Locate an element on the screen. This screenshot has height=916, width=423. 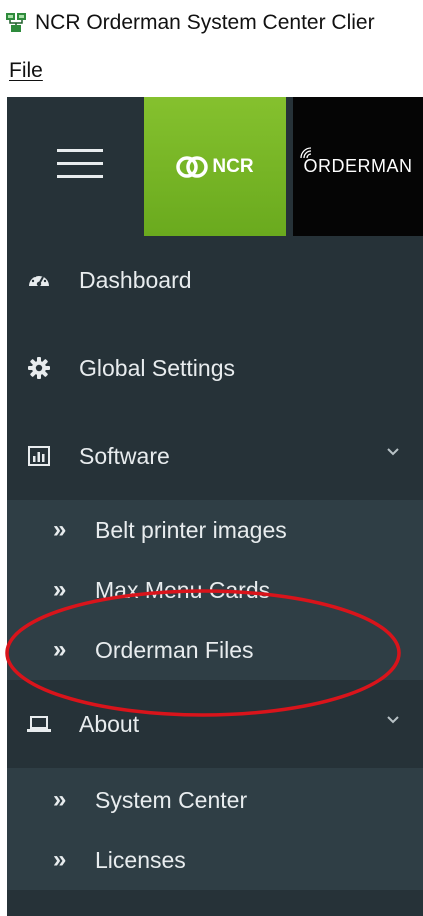
bar-chart-icon is located at coordinates (39, 456).